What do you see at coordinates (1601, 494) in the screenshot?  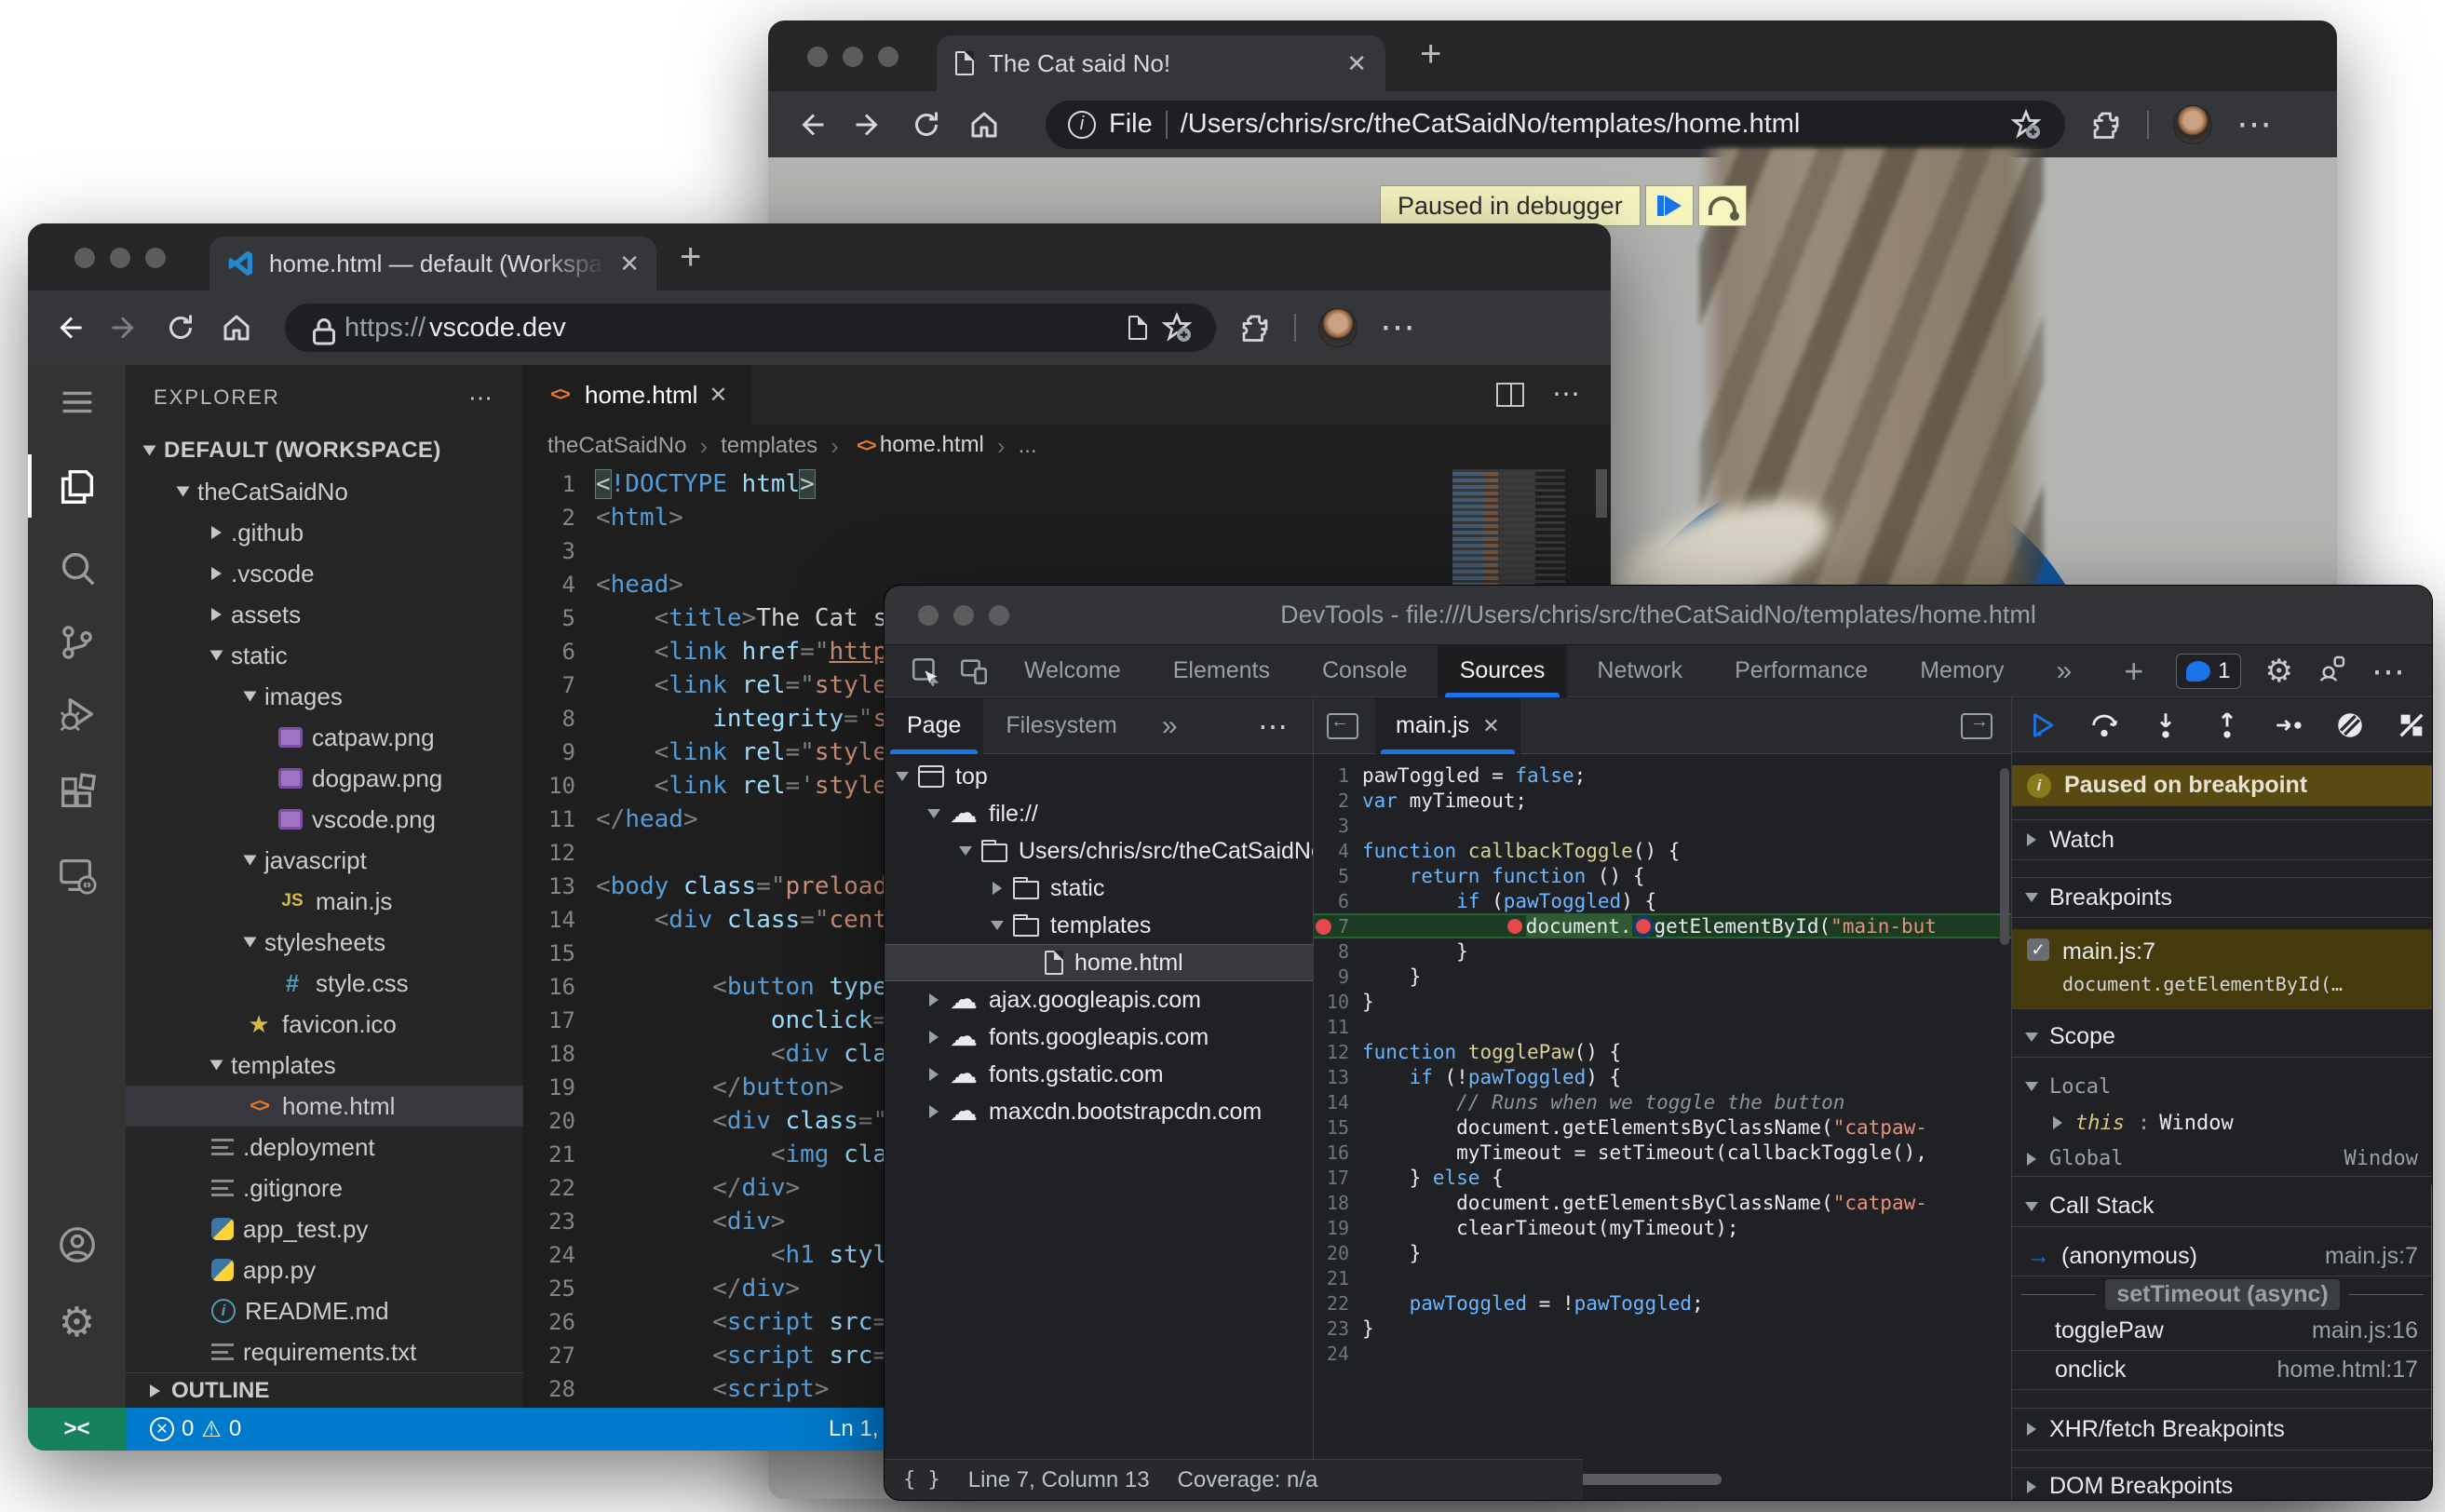 I see `editor-scrollbar` at bounding box center [1601, 494].